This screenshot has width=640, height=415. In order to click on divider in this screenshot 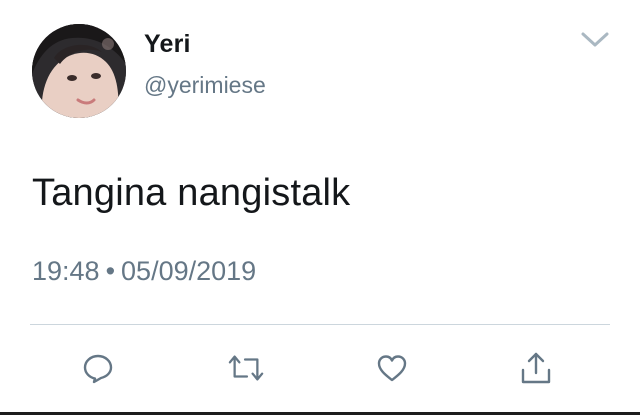, I will do `click(320, 324)`.